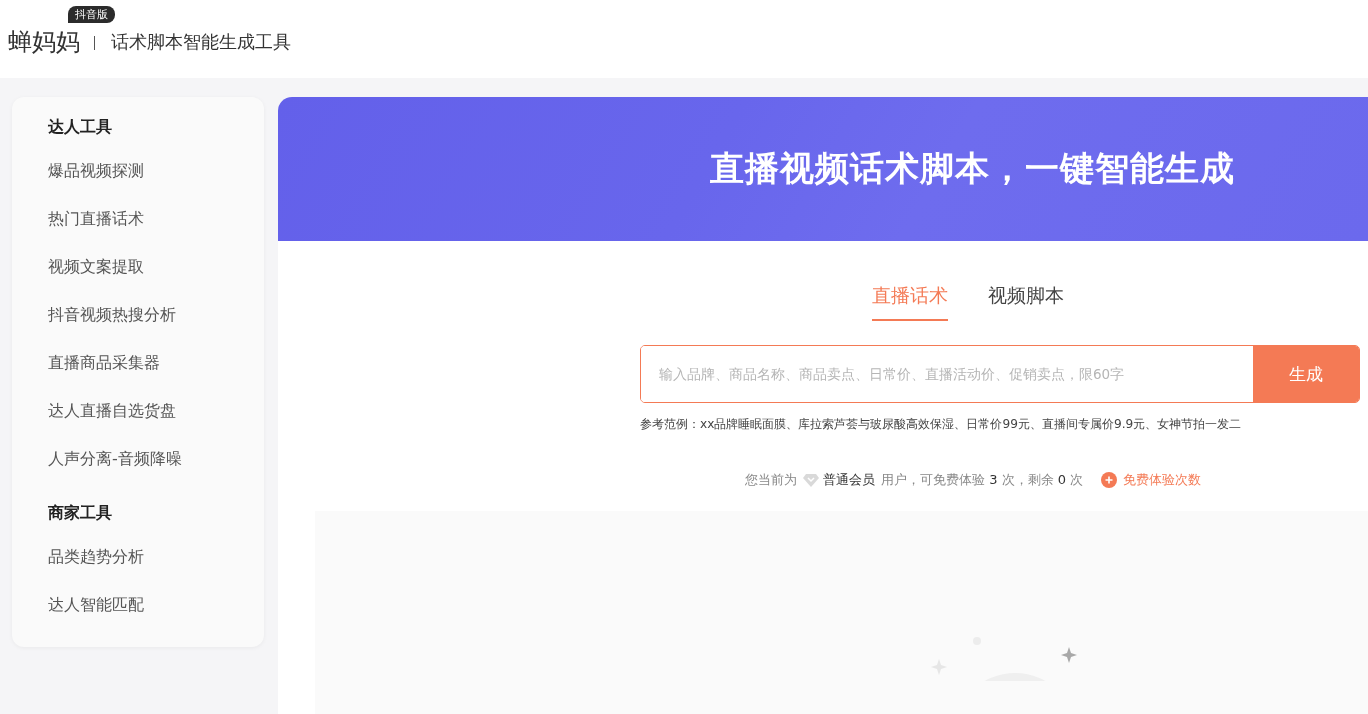  What do you see at coordinates (972, 168) in the screenshot?
I see `banner-headline: 直播视频话术脚本，一键智能生成` at bounding box center [972, 168].